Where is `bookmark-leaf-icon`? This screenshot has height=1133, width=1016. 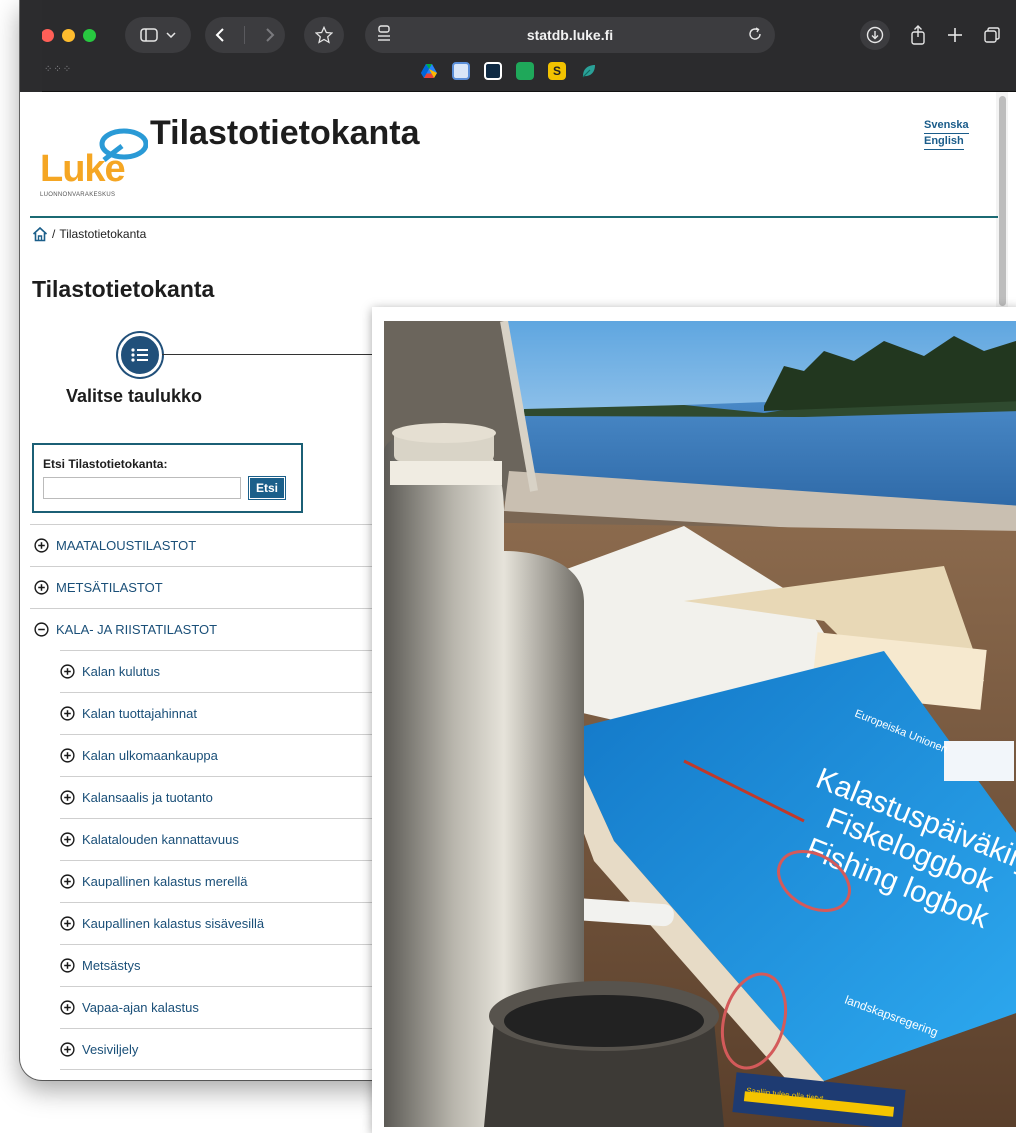
bookmark-leaf-icon is located at coordinates (589, 71).